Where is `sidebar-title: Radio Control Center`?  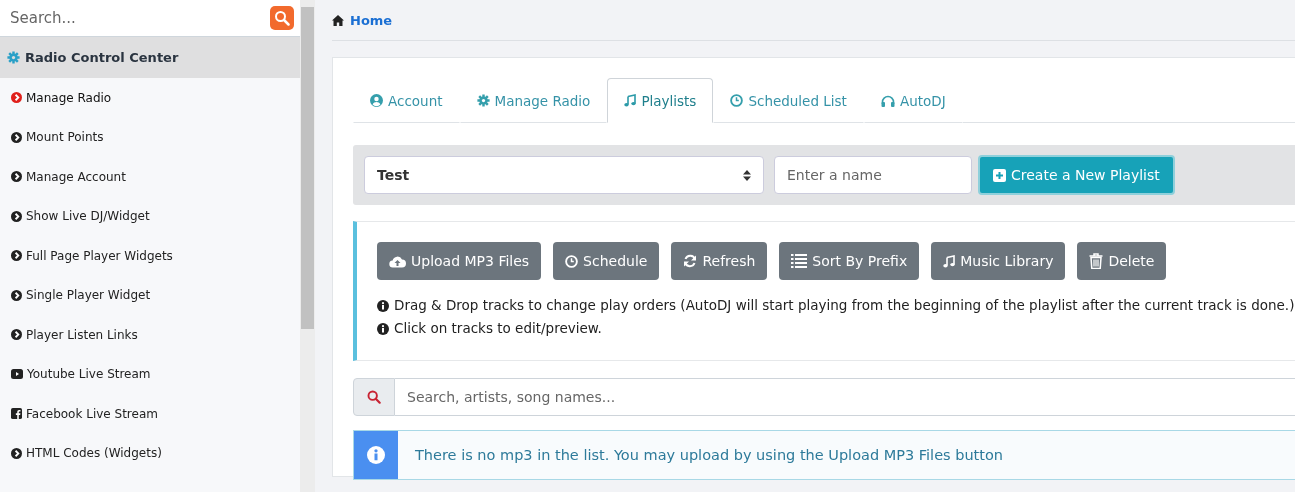 sidebar-title: Radio Control Center is located at coordinates (102, 57).